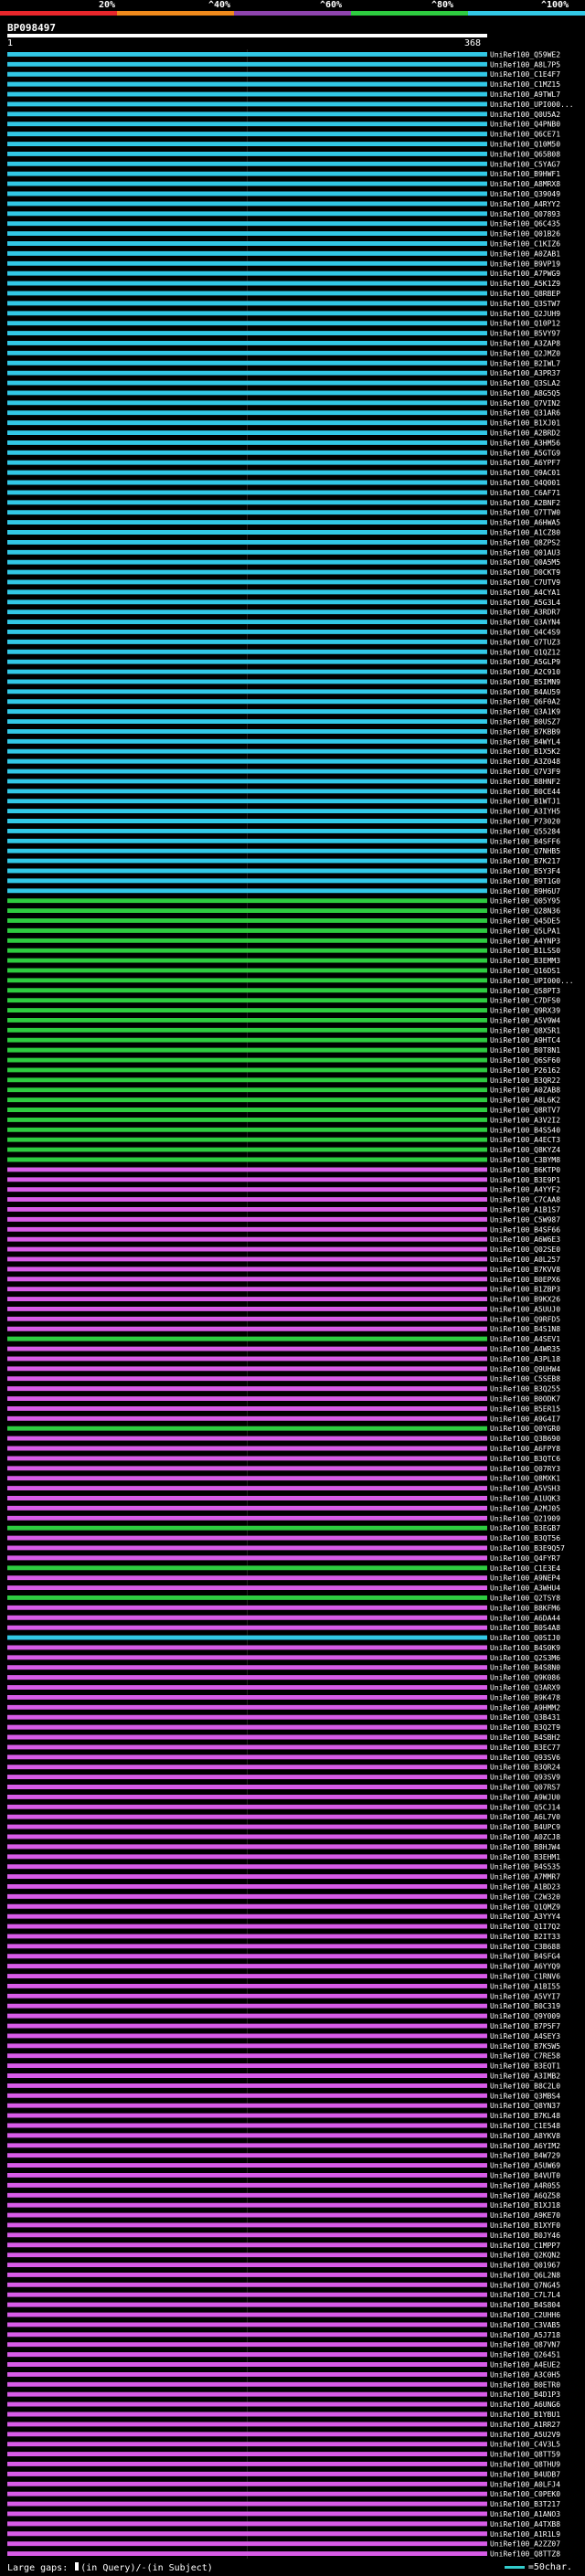  What do you see at coordinates (525, 1768) in the screenshot?
I see `hit-label: UniRef100_B3QR24` at bounding box center [525, 1768].